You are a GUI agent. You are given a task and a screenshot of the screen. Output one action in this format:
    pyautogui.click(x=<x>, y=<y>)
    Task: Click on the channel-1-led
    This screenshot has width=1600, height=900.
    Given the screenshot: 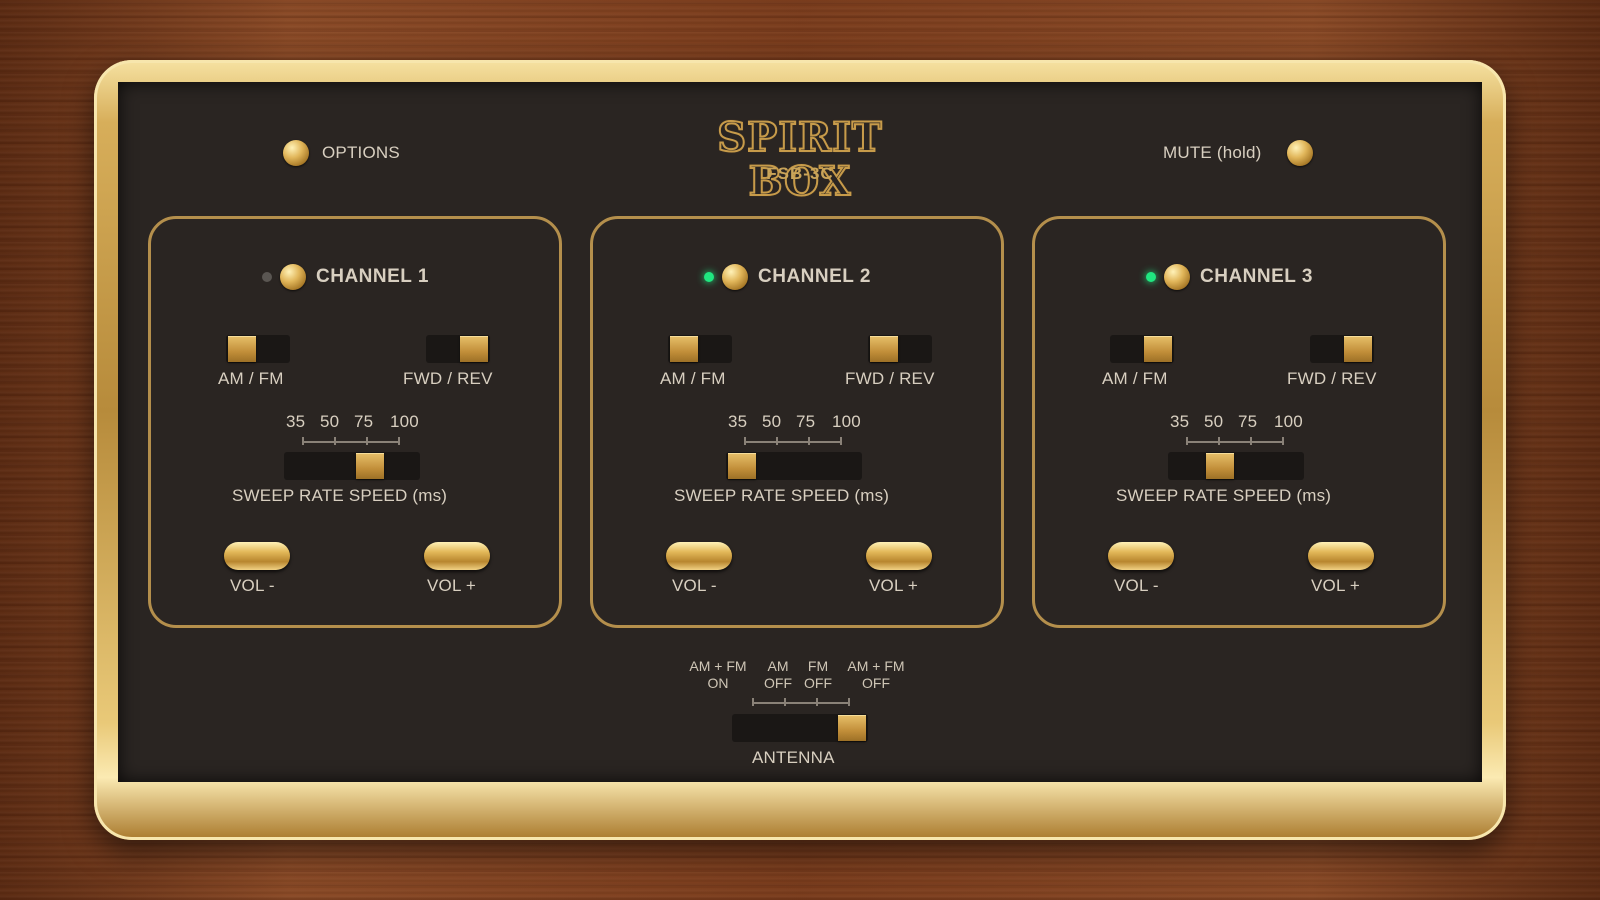 What is the action you would take?
    pyautogui.click(x=267, y=277)
    